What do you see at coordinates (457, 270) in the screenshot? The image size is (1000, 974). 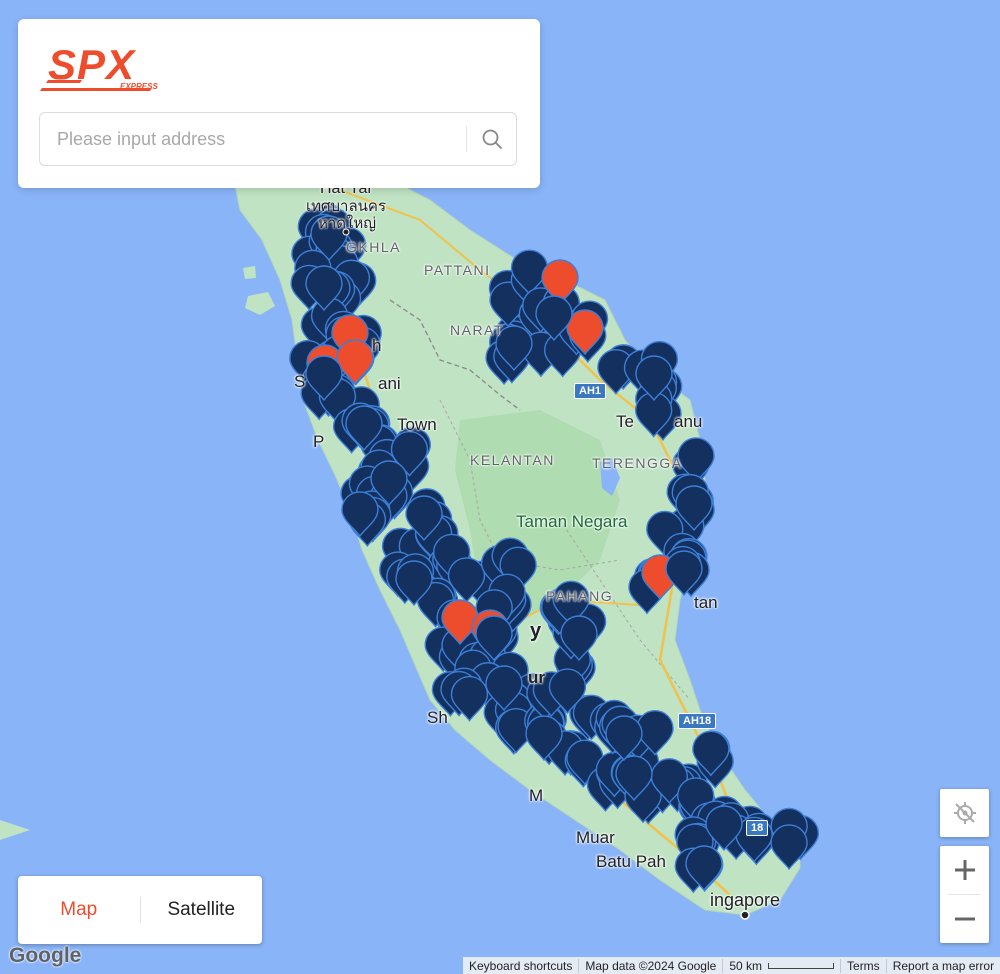 I see `map-label: PATTANI` at bounding box center [457, 270].